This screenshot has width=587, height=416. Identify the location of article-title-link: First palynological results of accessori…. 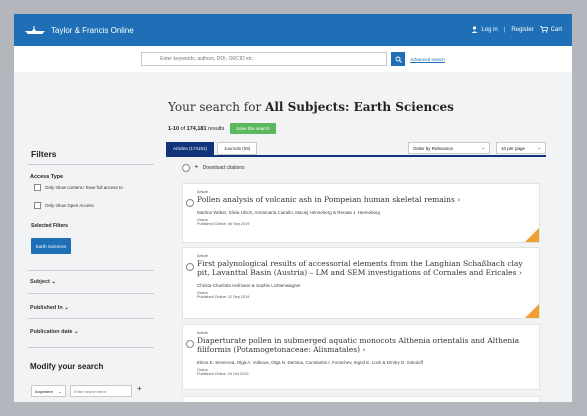
(363, 268).